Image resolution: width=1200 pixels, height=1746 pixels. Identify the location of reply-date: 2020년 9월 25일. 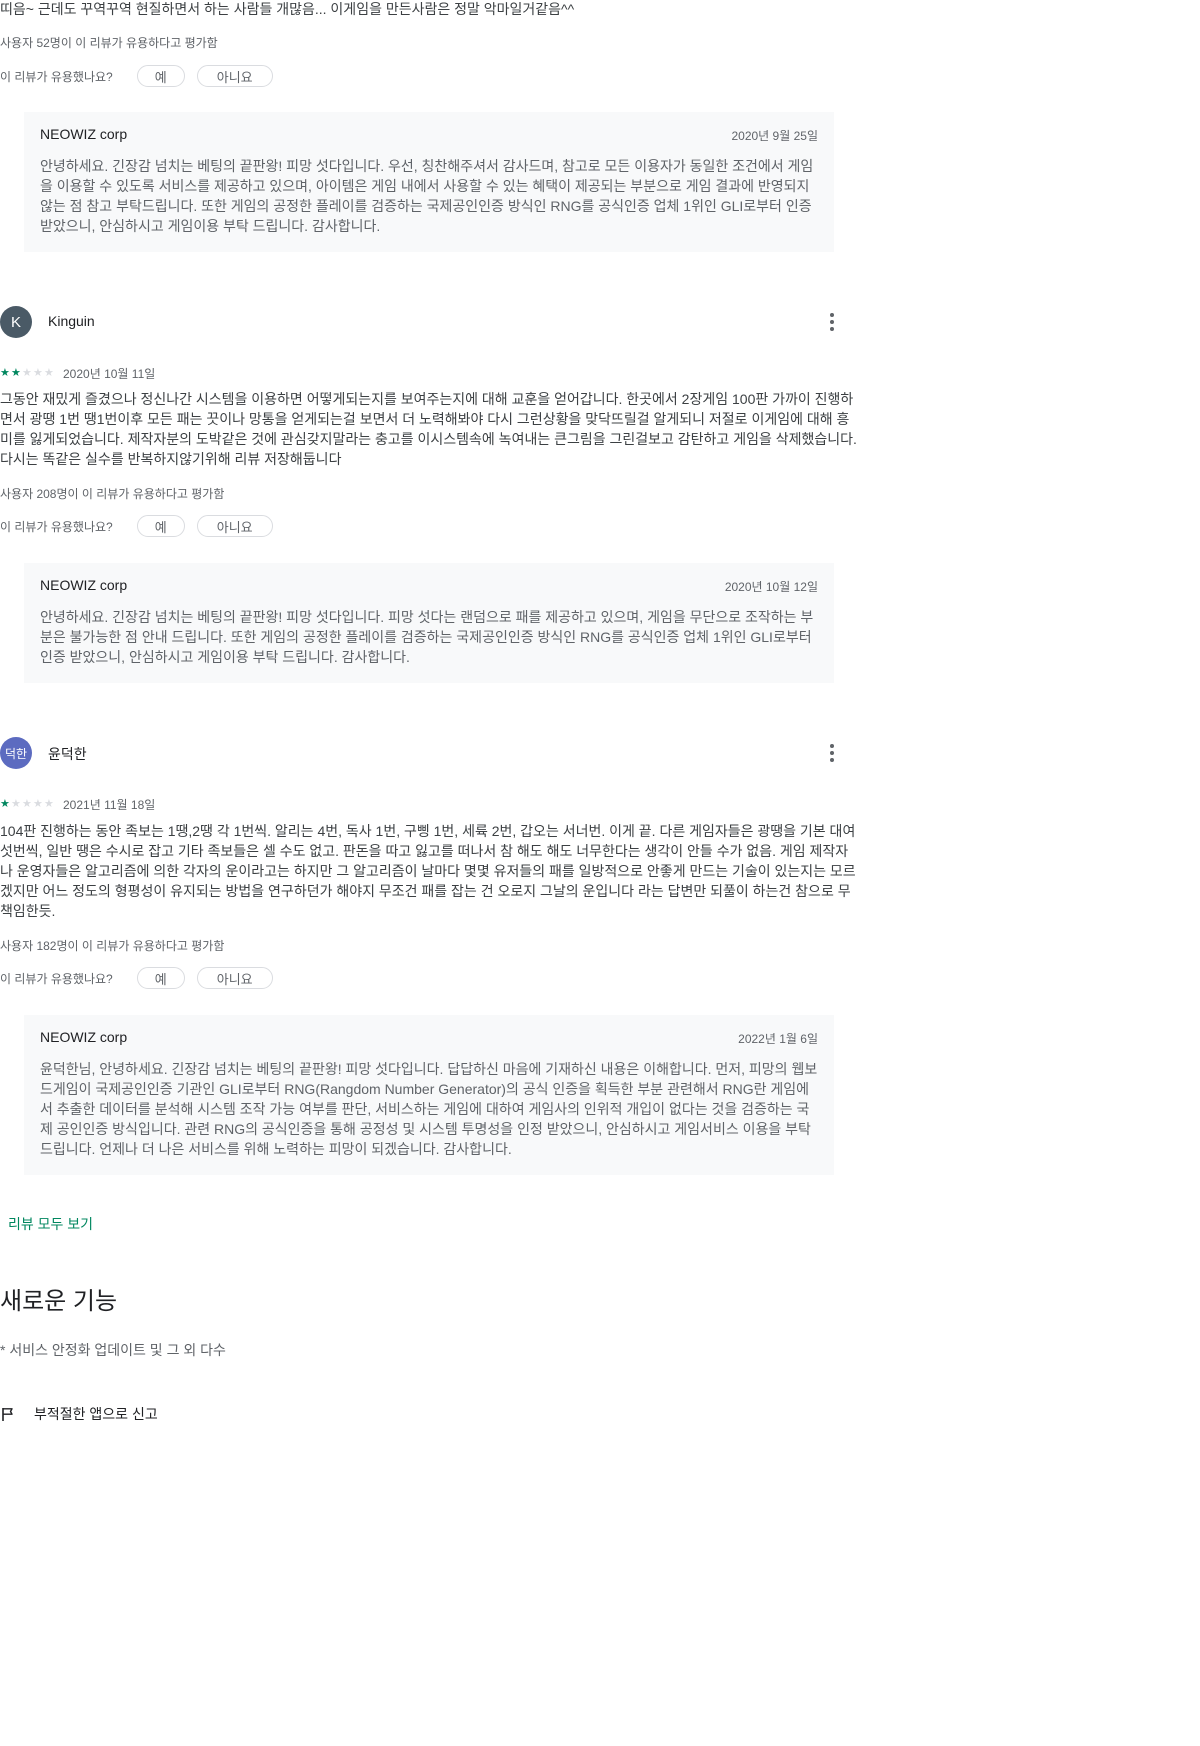
(774, 136).